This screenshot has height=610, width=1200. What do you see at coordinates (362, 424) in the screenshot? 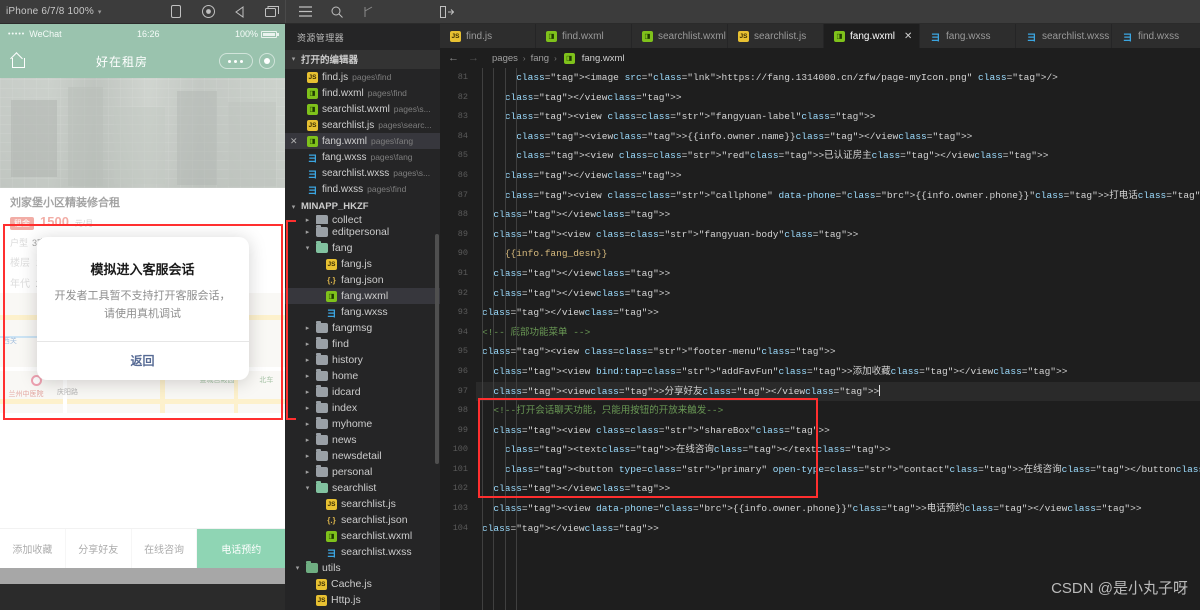
I see `tree-folder: ▸ myhome` at bounding box center [362, 424].